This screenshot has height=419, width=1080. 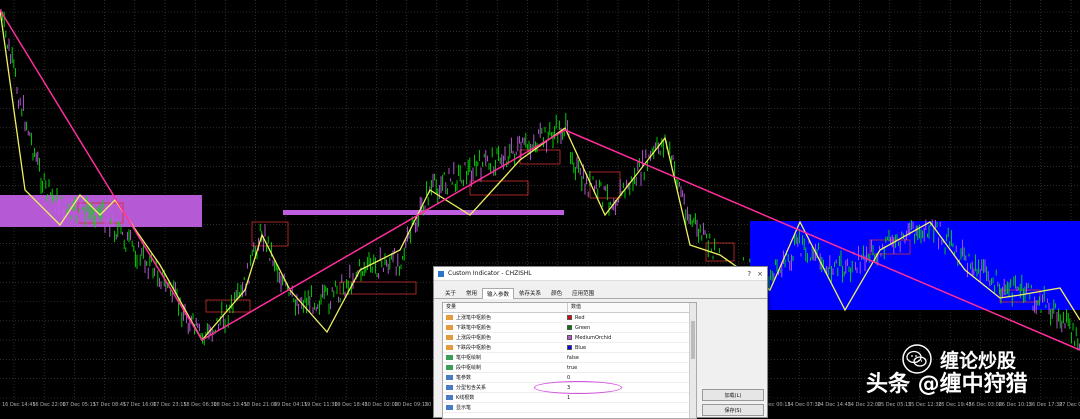 I want to click on table-row: 笔中枢绘制 false, so click(x=569, y=358).